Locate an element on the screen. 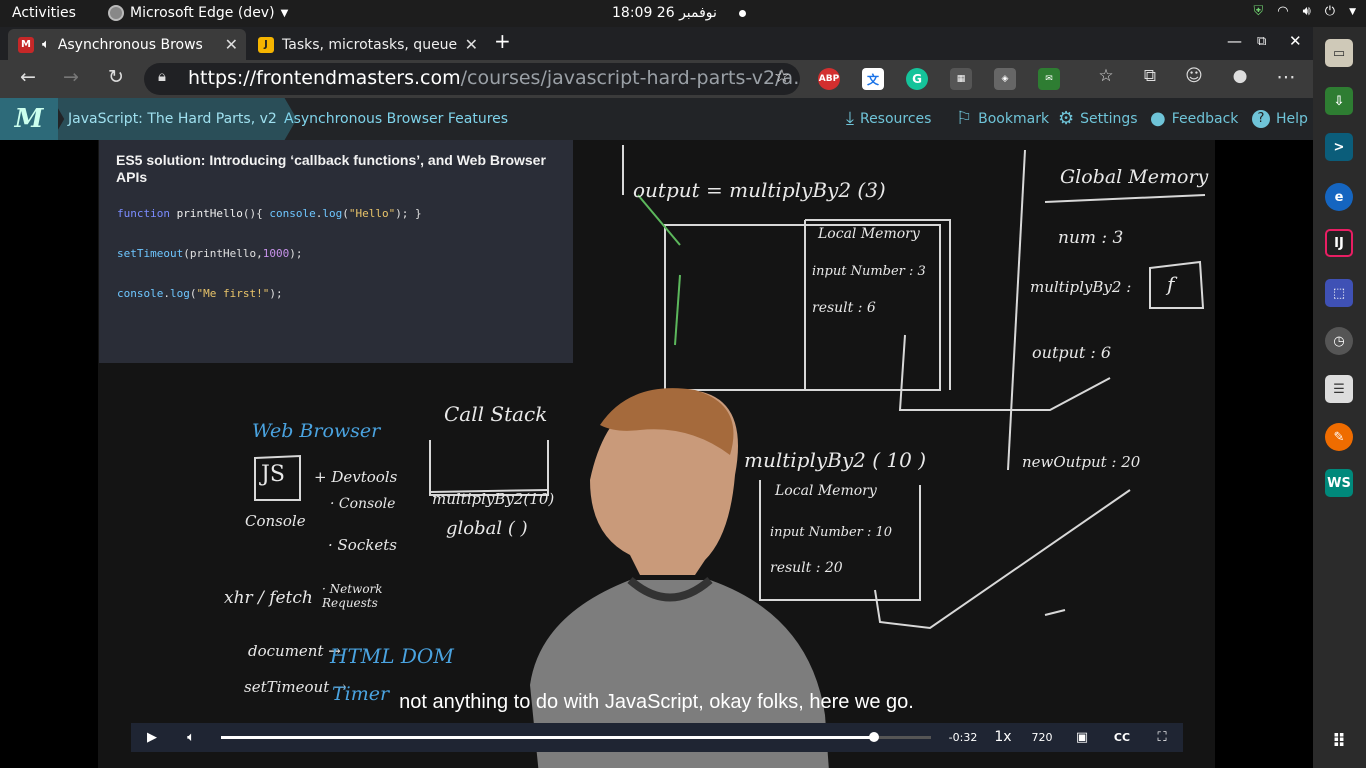 The height and width of the screenshot is (768, 1366). intellij-icon: IJ is located at coordinates (1339, 243).